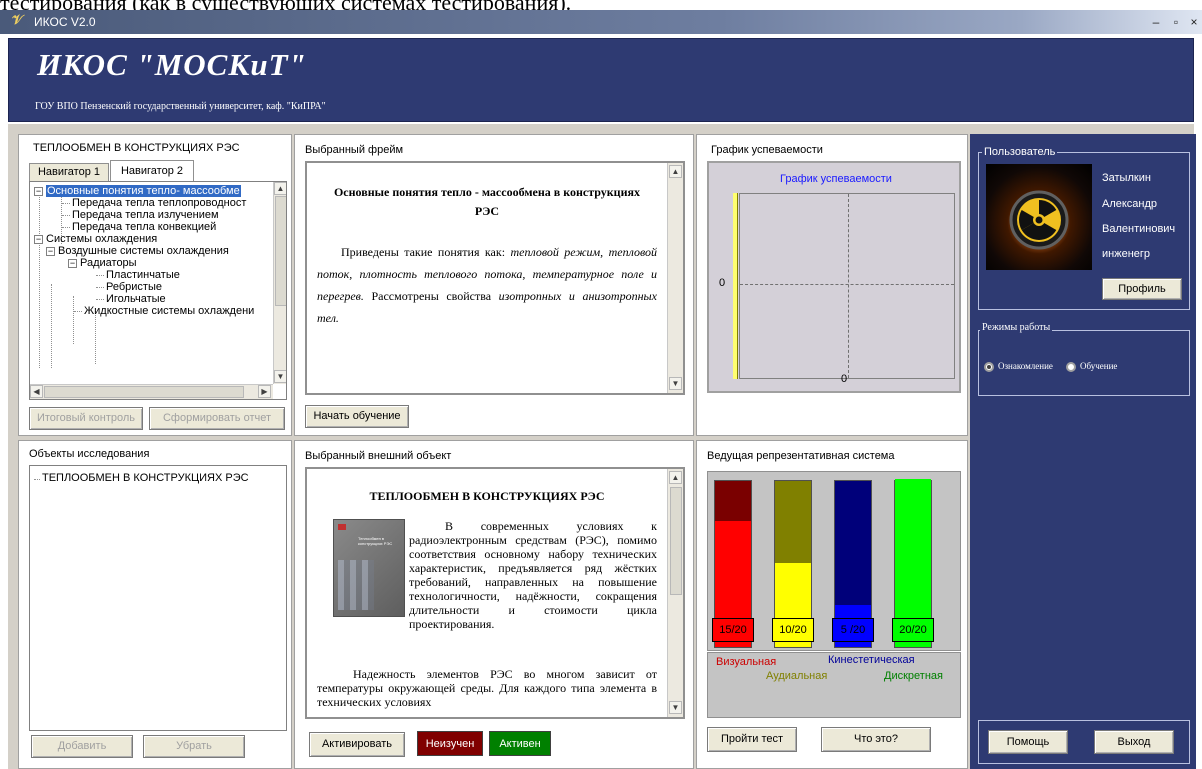 This screenshot has height=769, width=1202. What do you see at coordinates (793, 630) in the screenshot?
I see `bar-auditory-label: 10/20` at bounding box center [793, 630].